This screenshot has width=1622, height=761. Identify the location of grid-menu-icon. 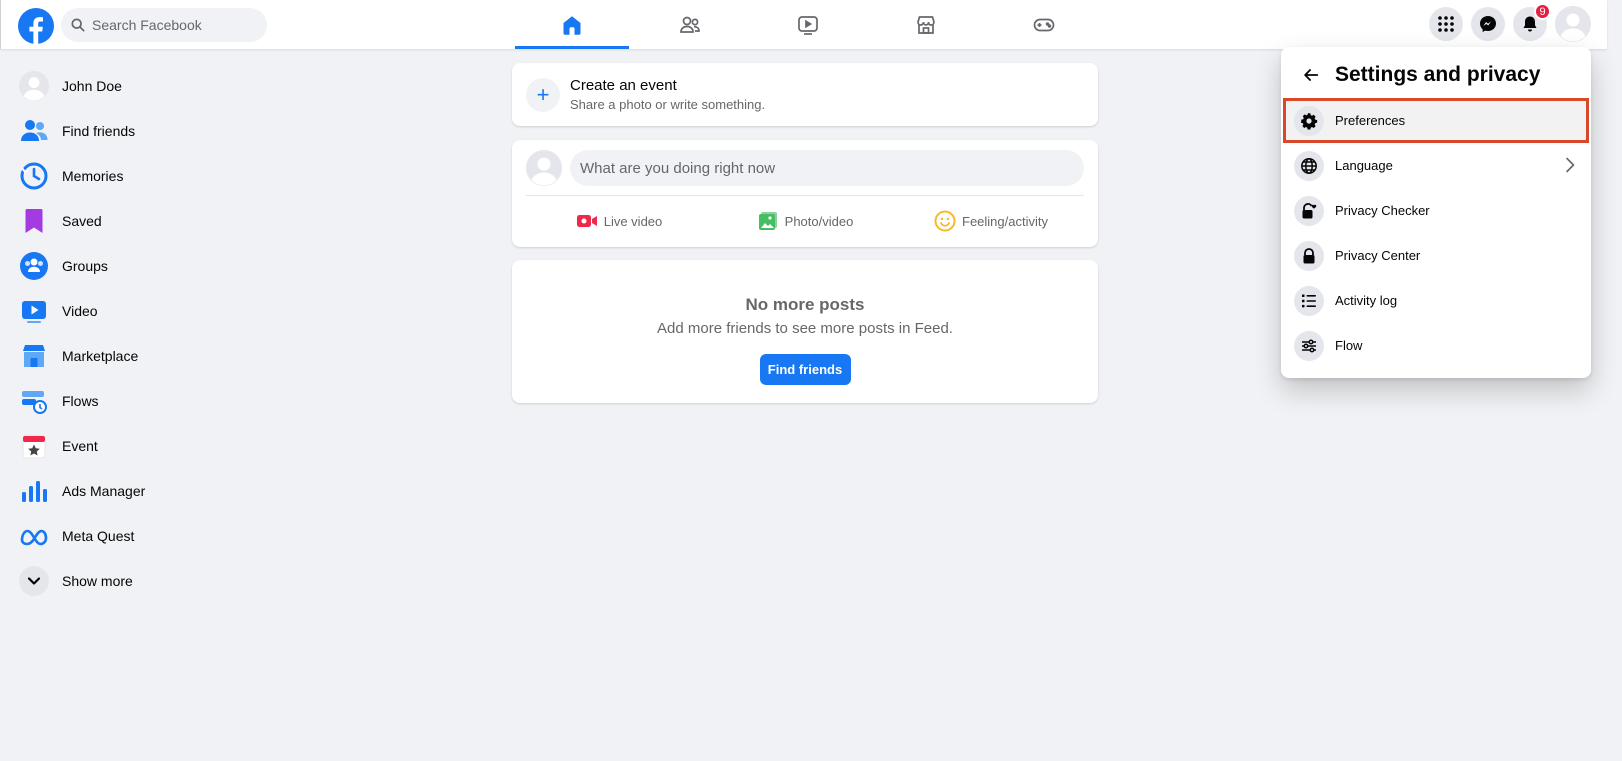
(1446, 24).